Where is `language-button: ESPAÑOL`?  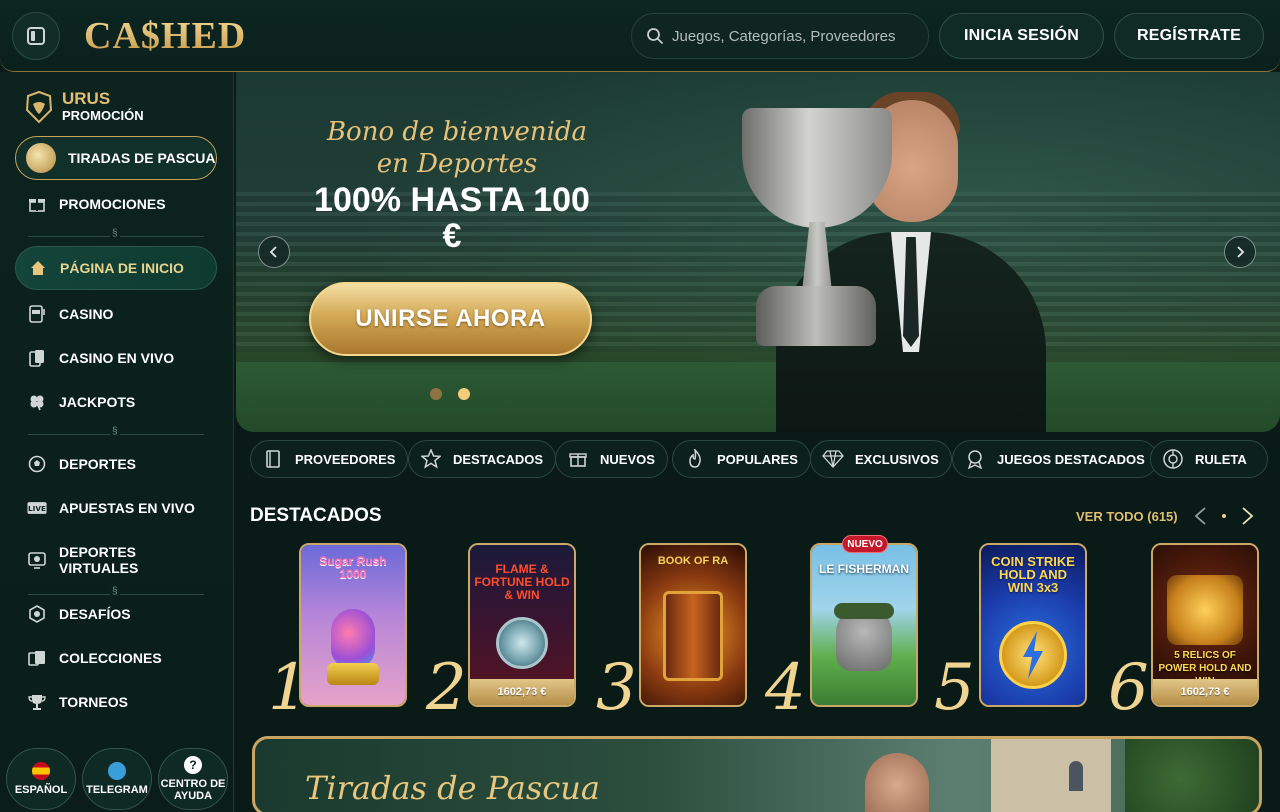
language-button: ESPAÑOL is located at coordinates (41, 779).